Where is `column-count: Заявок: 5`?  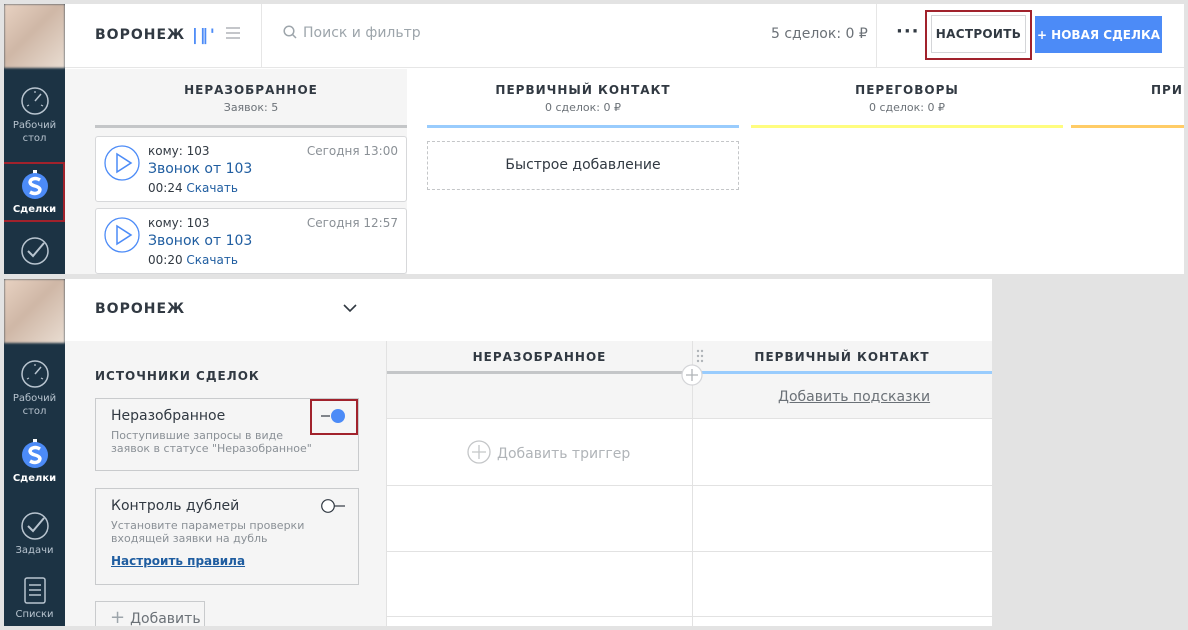 column-count: Заявок: 5 is located at coordinates (251, 107).